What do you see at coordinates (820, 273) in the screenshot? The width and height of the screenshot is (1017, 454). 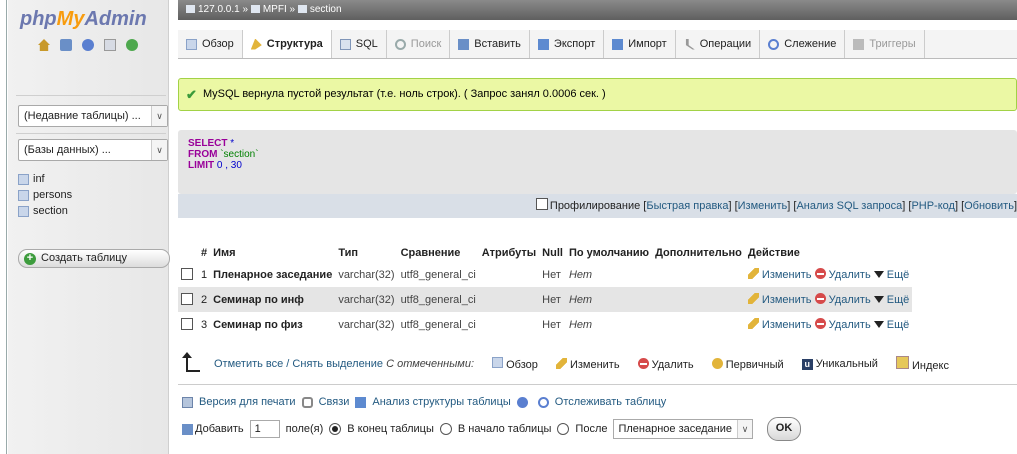 I see `delete-icon` at bounding box center [820, 273].